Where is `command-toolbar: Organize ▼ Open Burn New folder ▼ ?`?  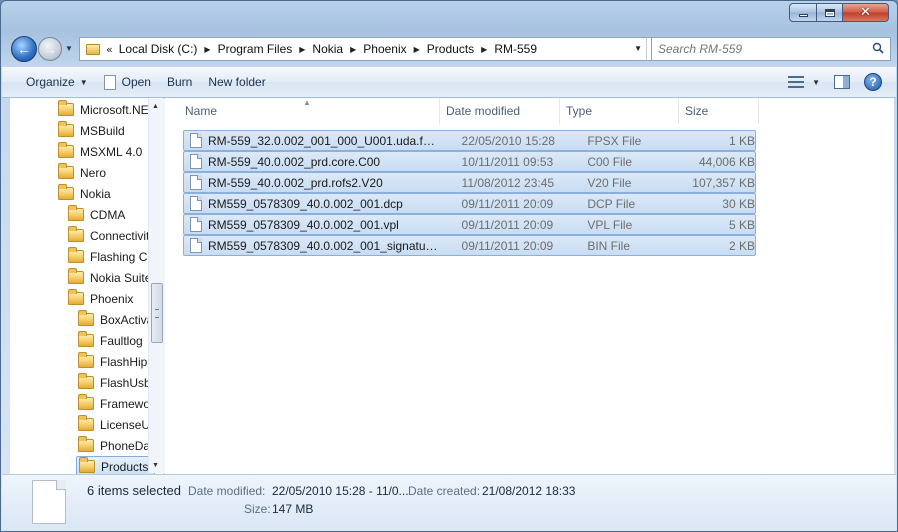
command-toolbar: Organize ▼ Open Burn New folder ▼ ? is located at coordinates (449, 82).